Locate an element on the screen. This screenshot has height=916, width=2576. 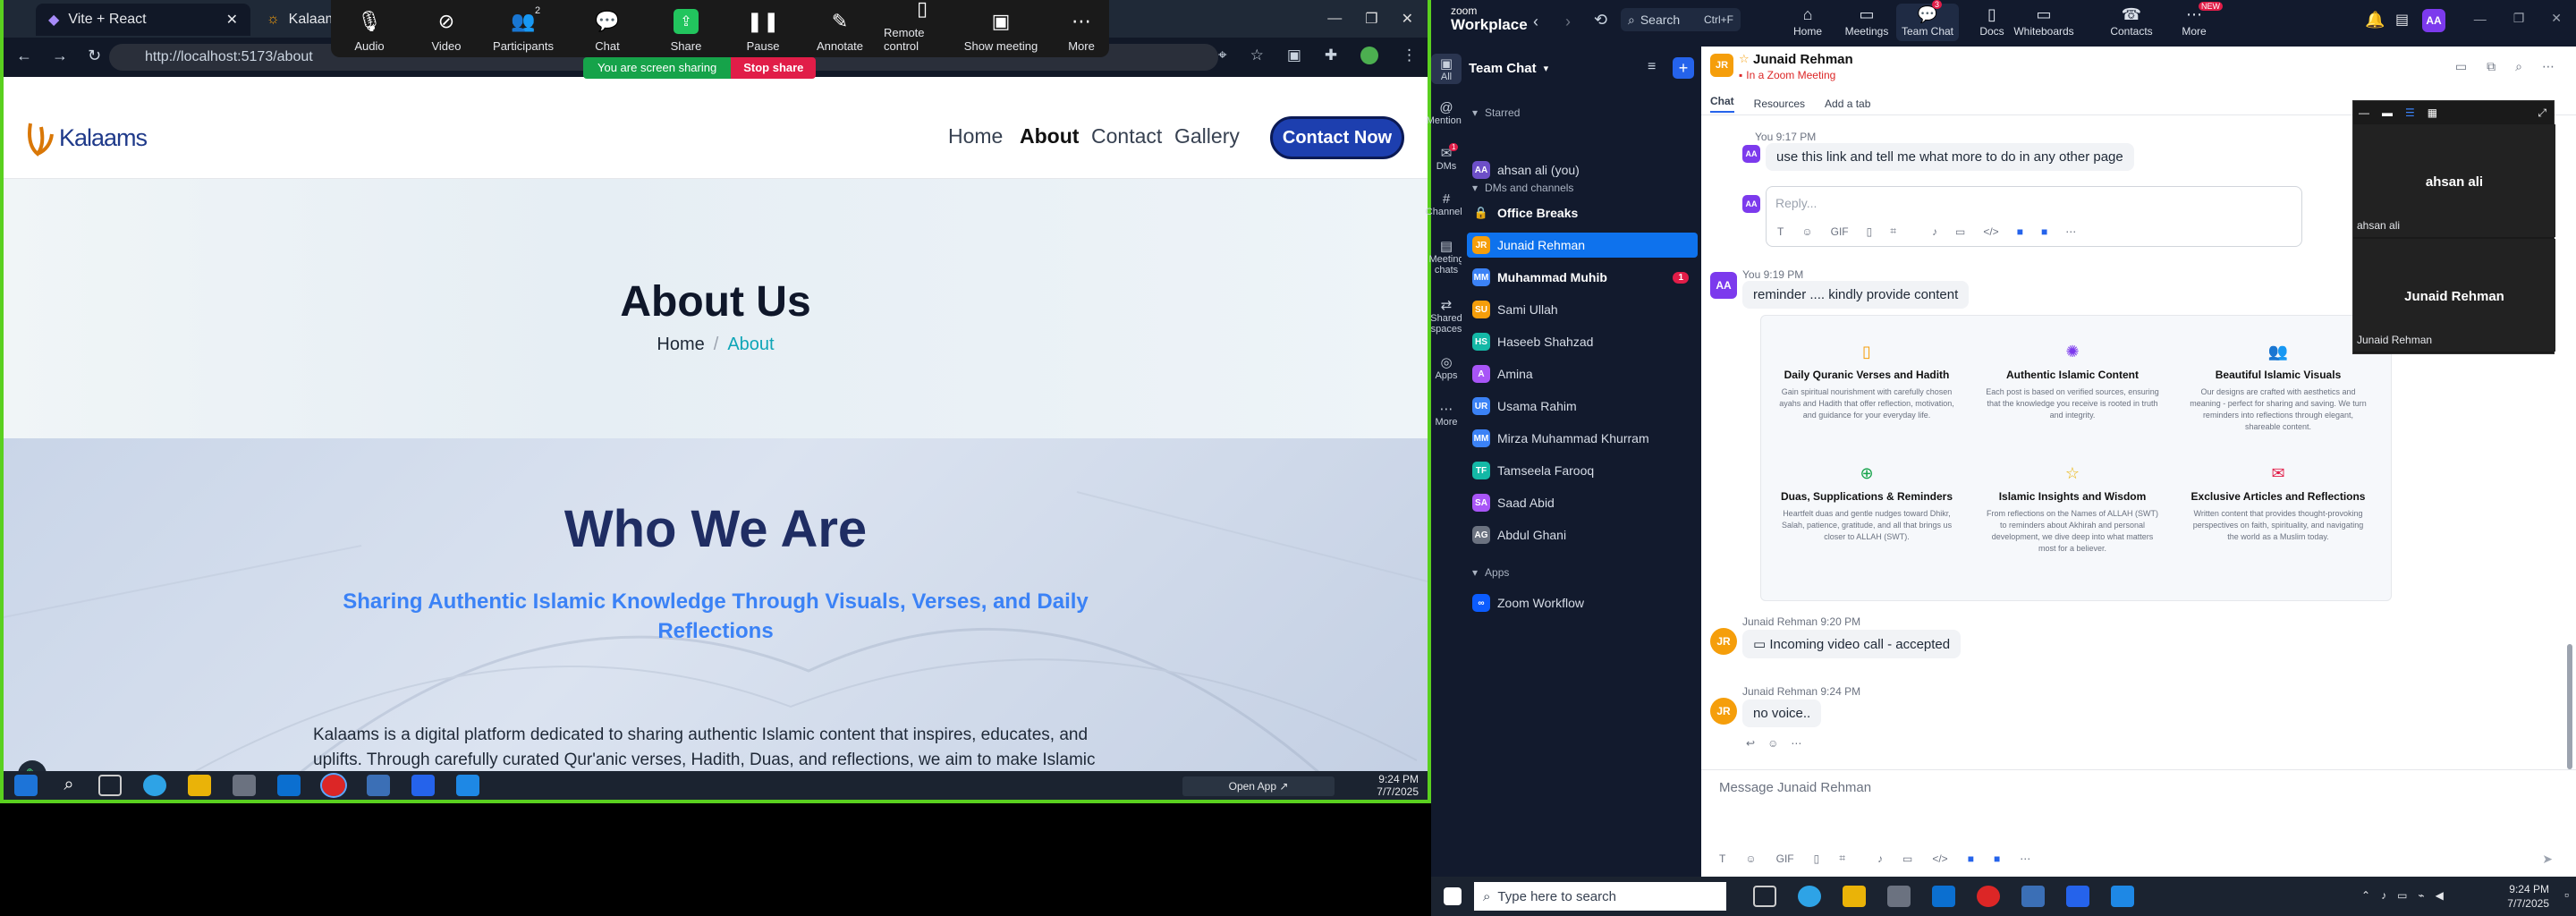
nav-meetings: ▭ Meetings is located at coordinates (1866, 21).